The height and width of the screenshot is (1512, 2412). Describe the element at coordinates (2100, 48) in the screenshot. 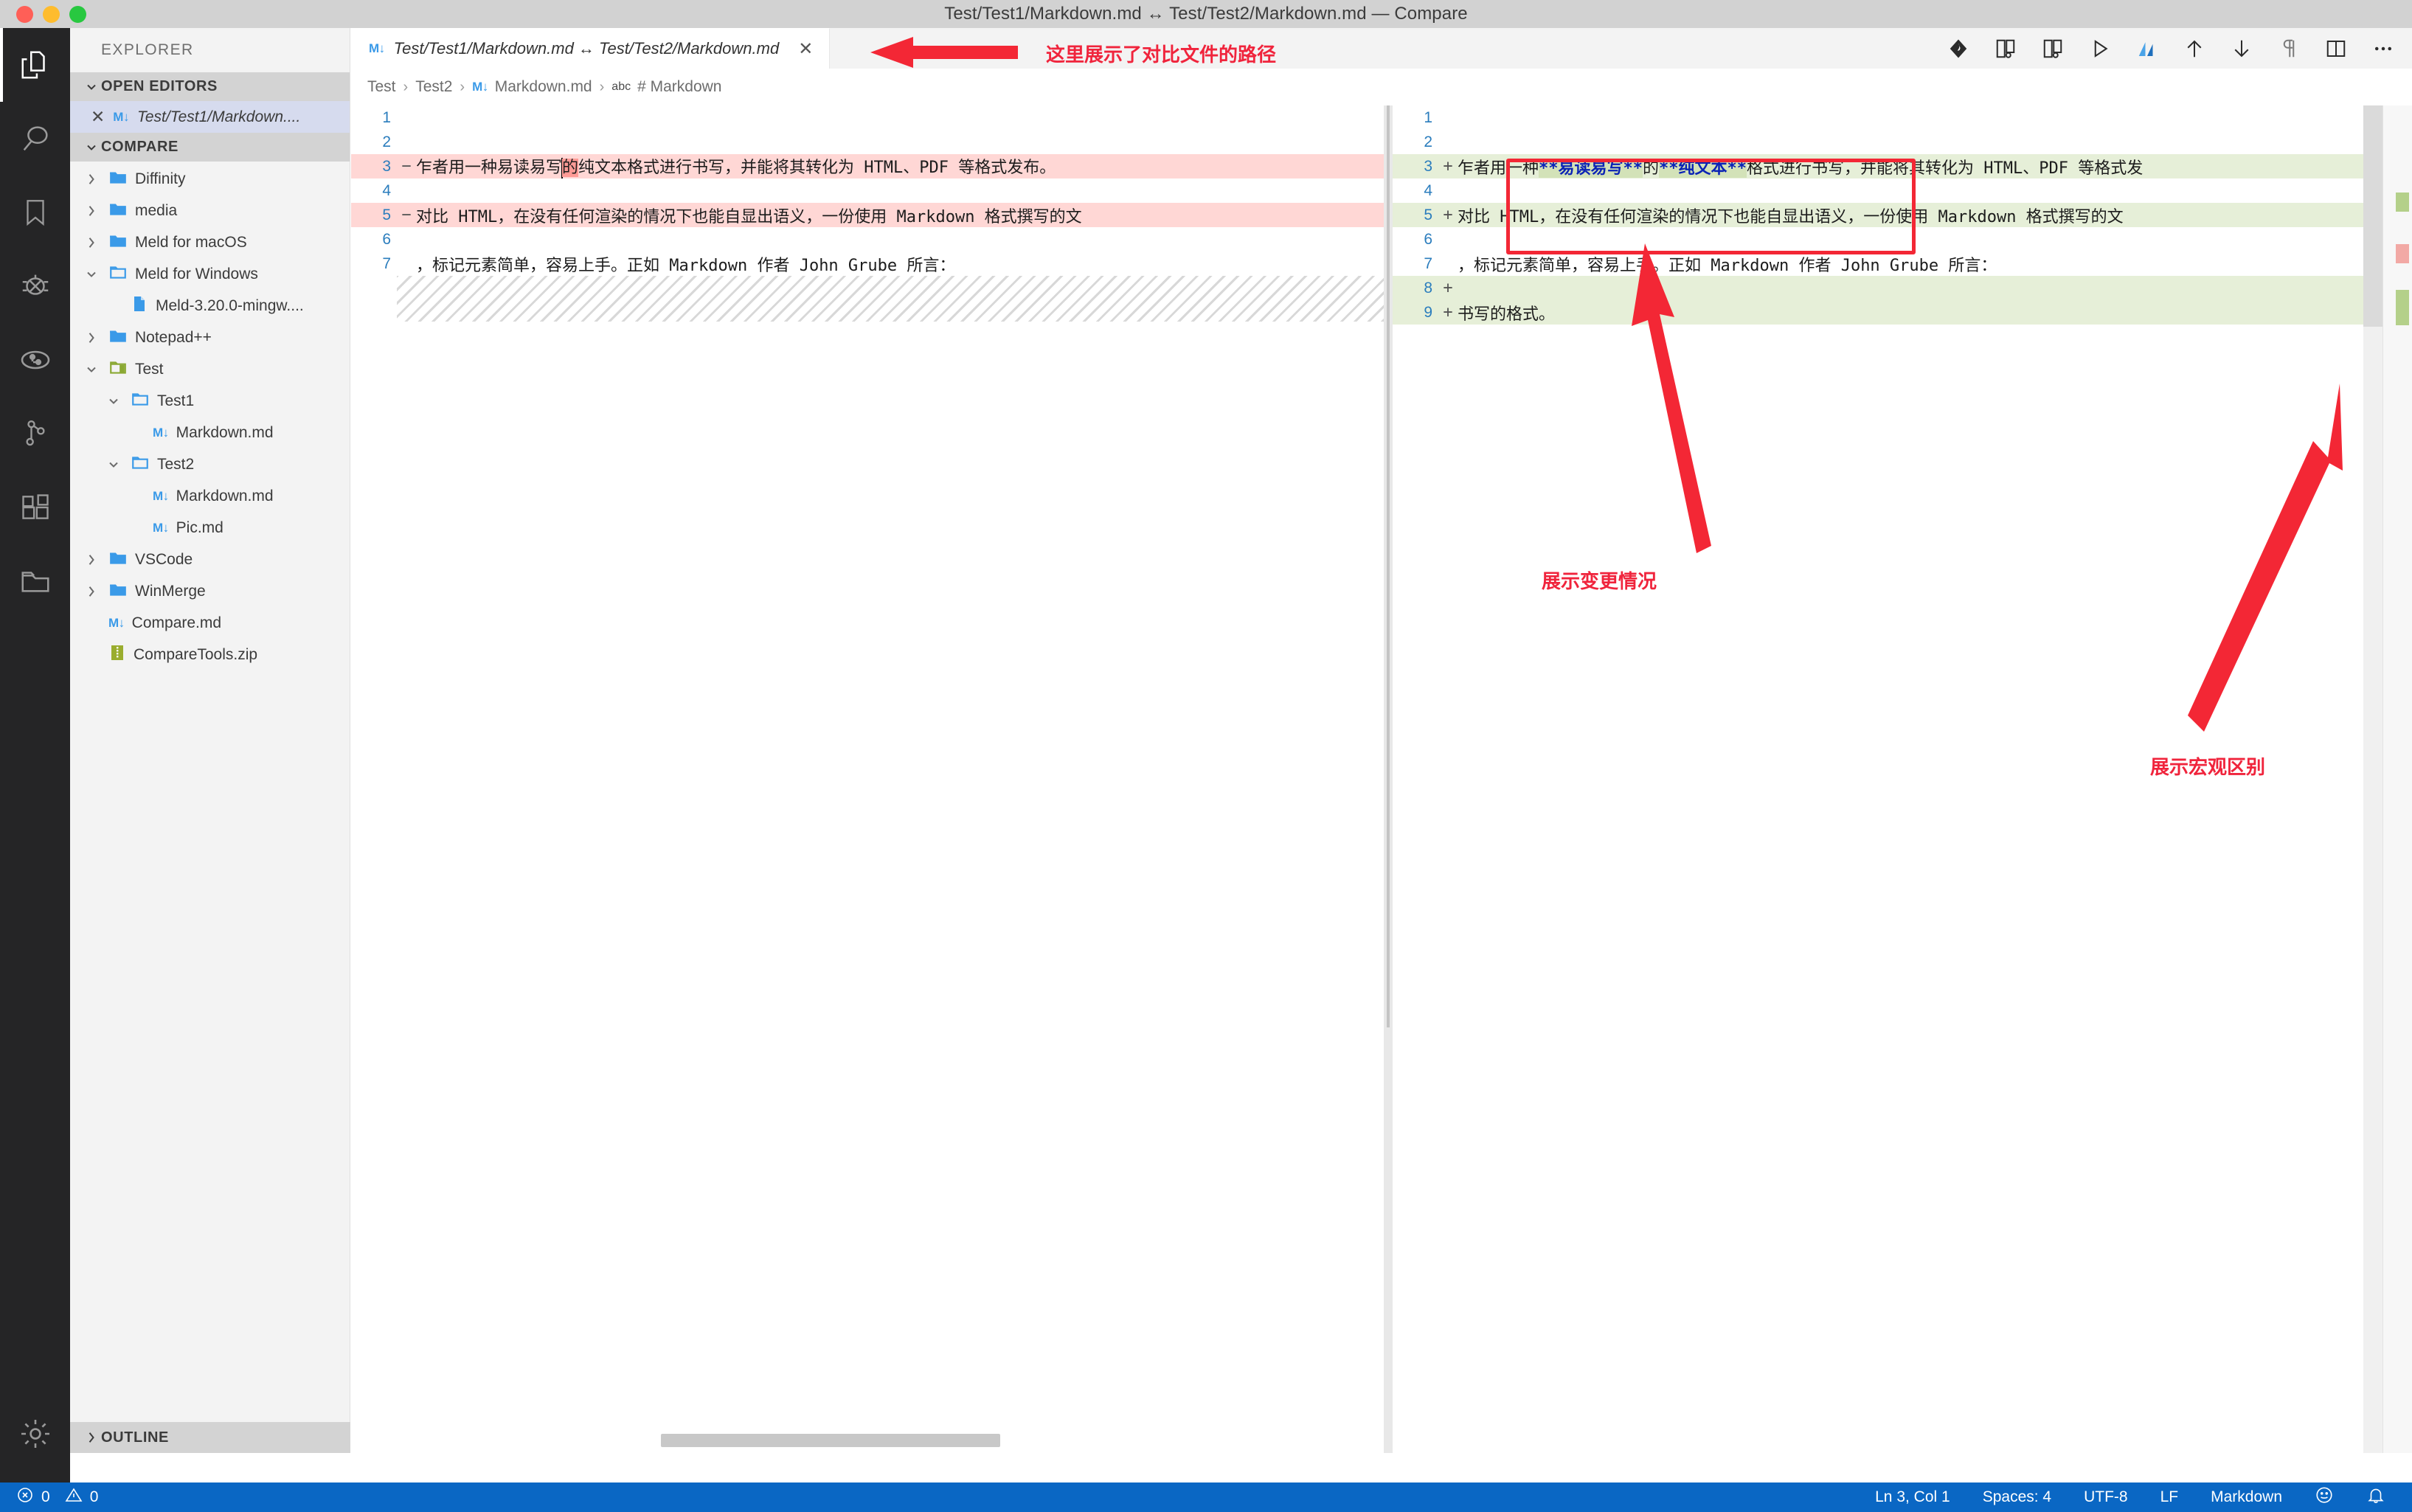

I see `preview-play-icon` at that location.